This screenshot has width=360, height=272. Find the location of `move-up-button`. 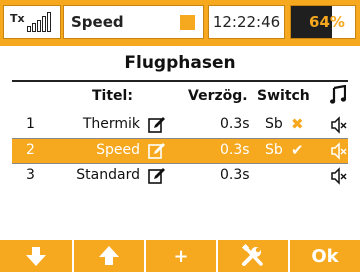

move-up-button is located at coordinates (108, 256).